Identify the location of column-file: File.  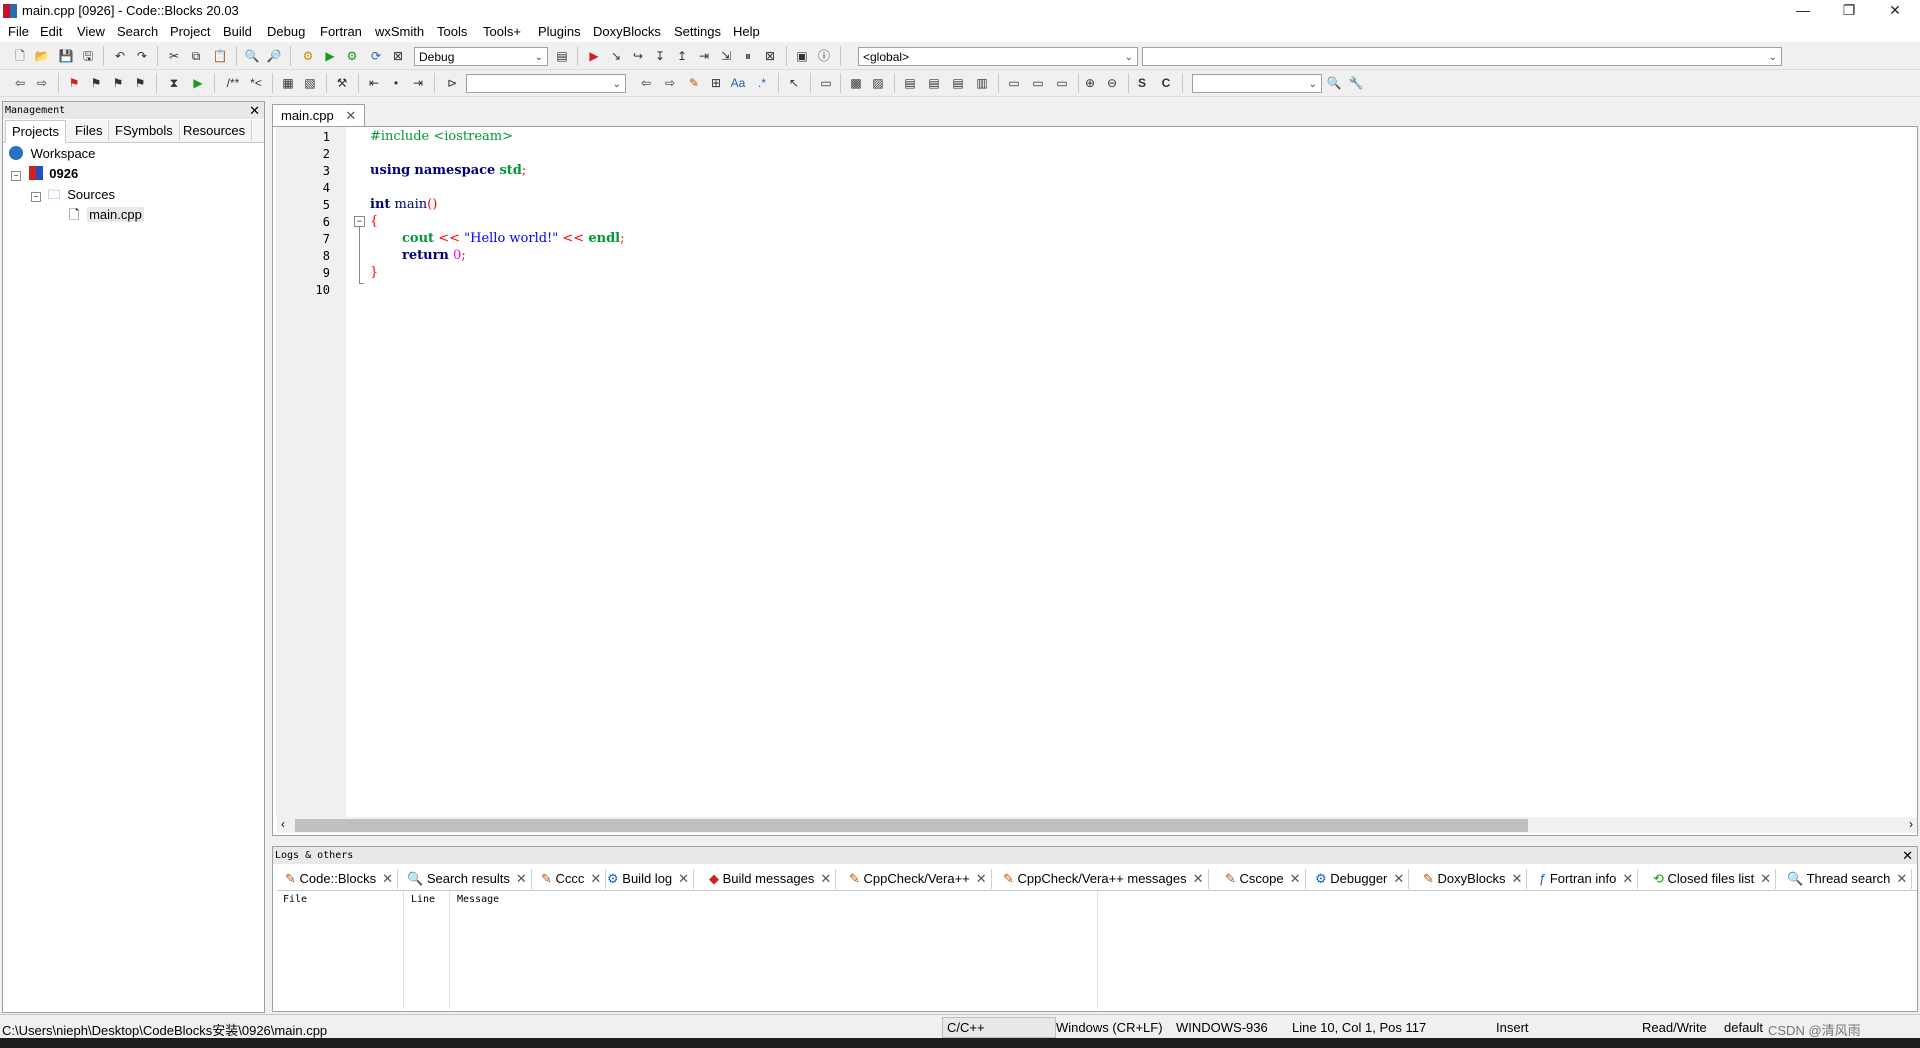
(295, 899).